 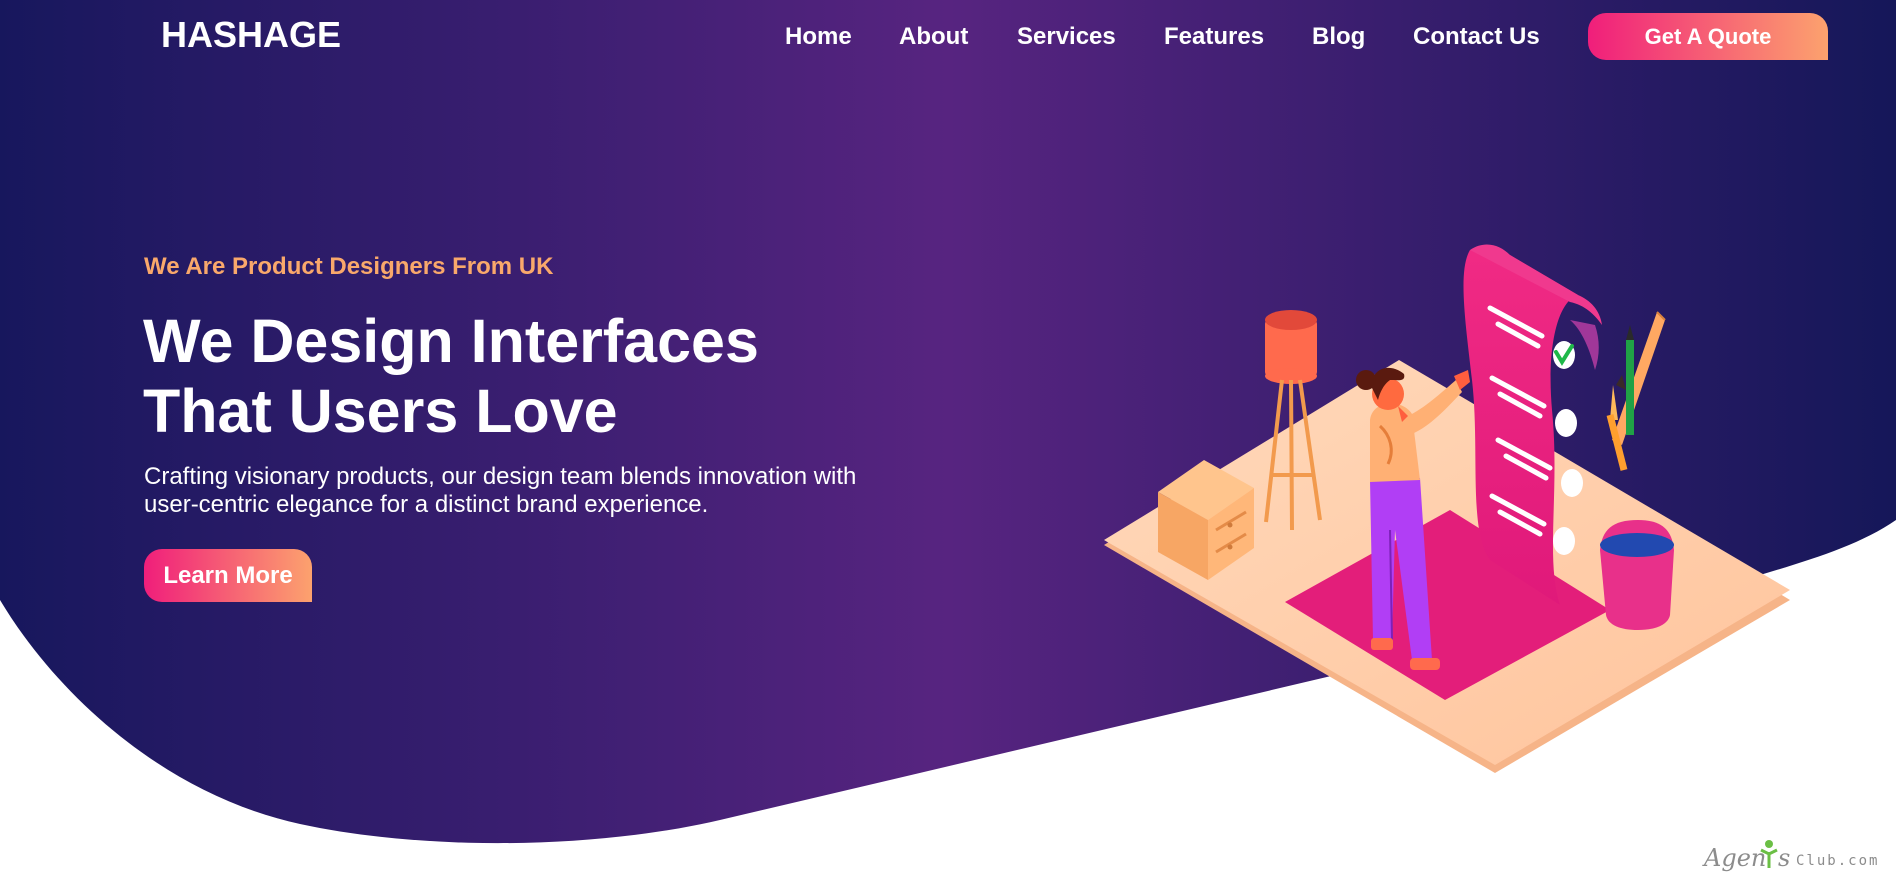 What do you see at coordinates (228, 575) in the screenshot?
I see `learn-more-button: Learn More` at bounding box center [228, 575].